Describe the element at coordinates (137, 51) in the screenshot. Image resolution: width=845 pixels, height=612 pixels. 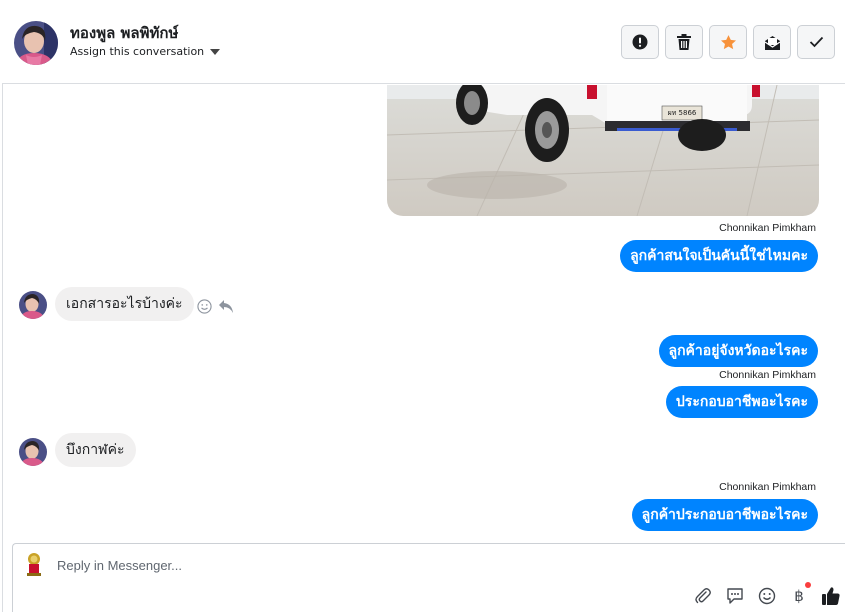
I see `assign-label: Assign this conversation` at that location.